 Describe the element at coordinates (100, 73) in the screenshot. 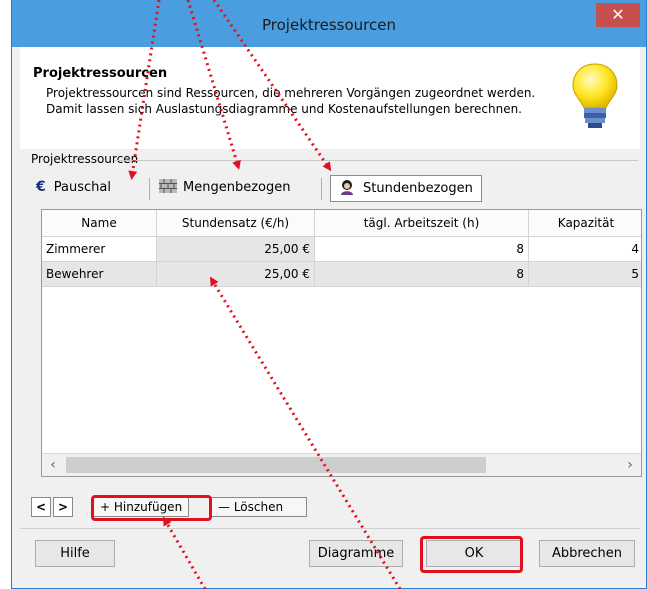

I see `header-title: Projektressourcen` at that location.